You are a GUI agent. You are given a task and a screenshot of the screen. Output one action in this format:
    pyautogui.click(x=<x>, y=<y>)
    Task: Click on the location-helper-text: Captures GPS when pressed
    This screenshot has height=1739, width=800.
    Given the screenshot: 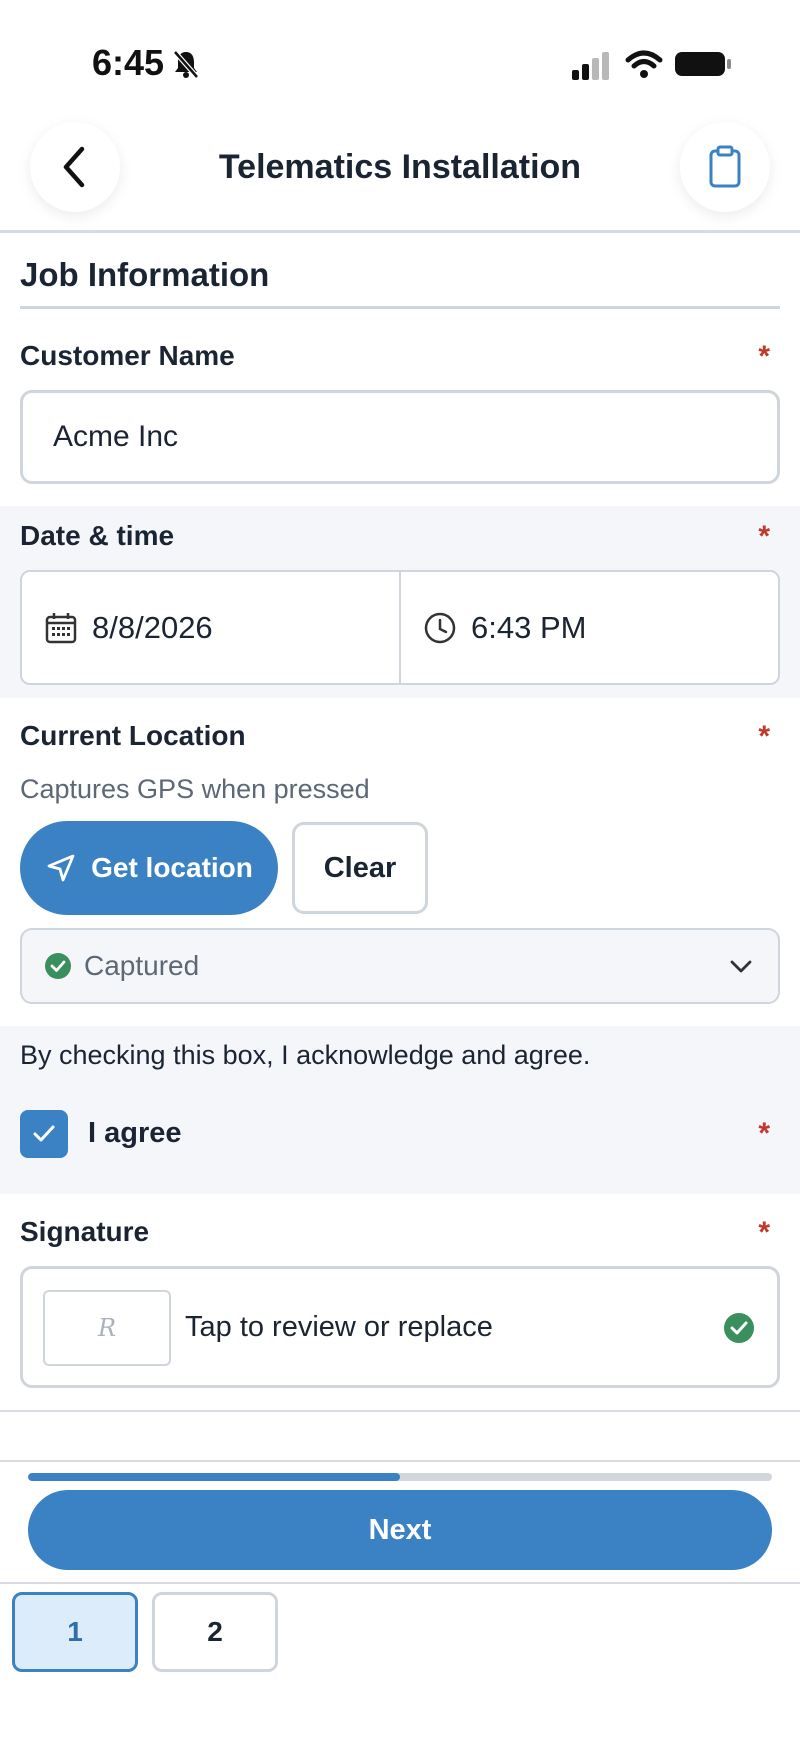 What is the action you would take?
    pyautogui.click(x=195, y=789)
    